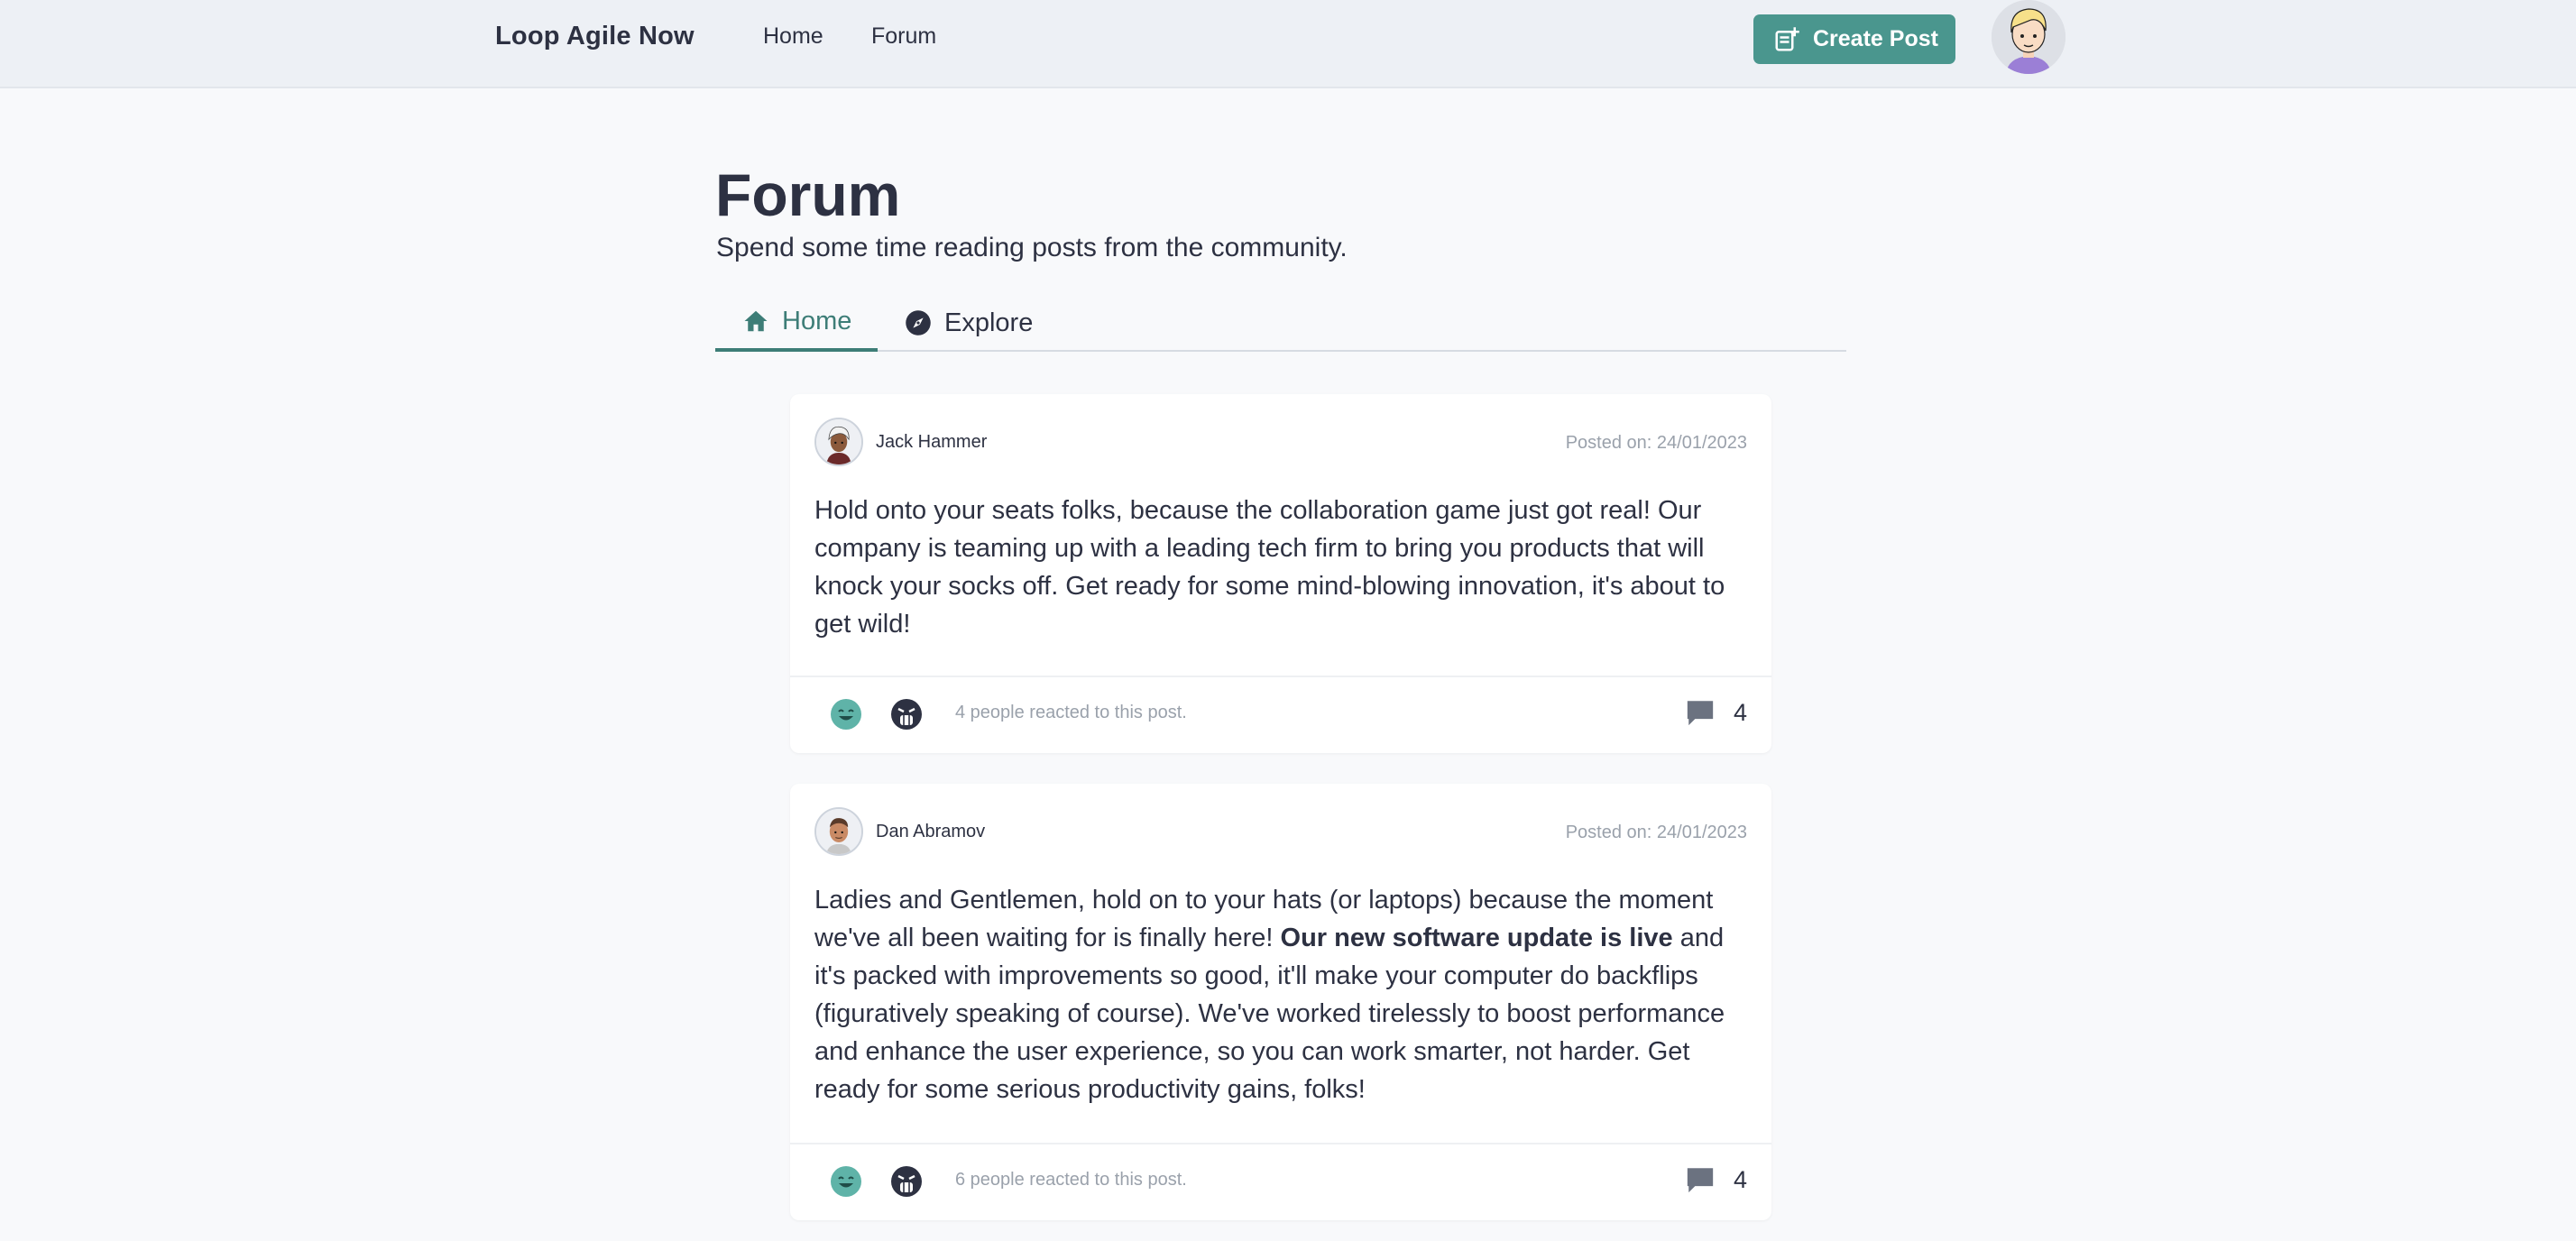 The image size is (2576, 1241). Describe the element at coordinates (1787, 38) in the screenshot. I see `add-post-icon` at that location.